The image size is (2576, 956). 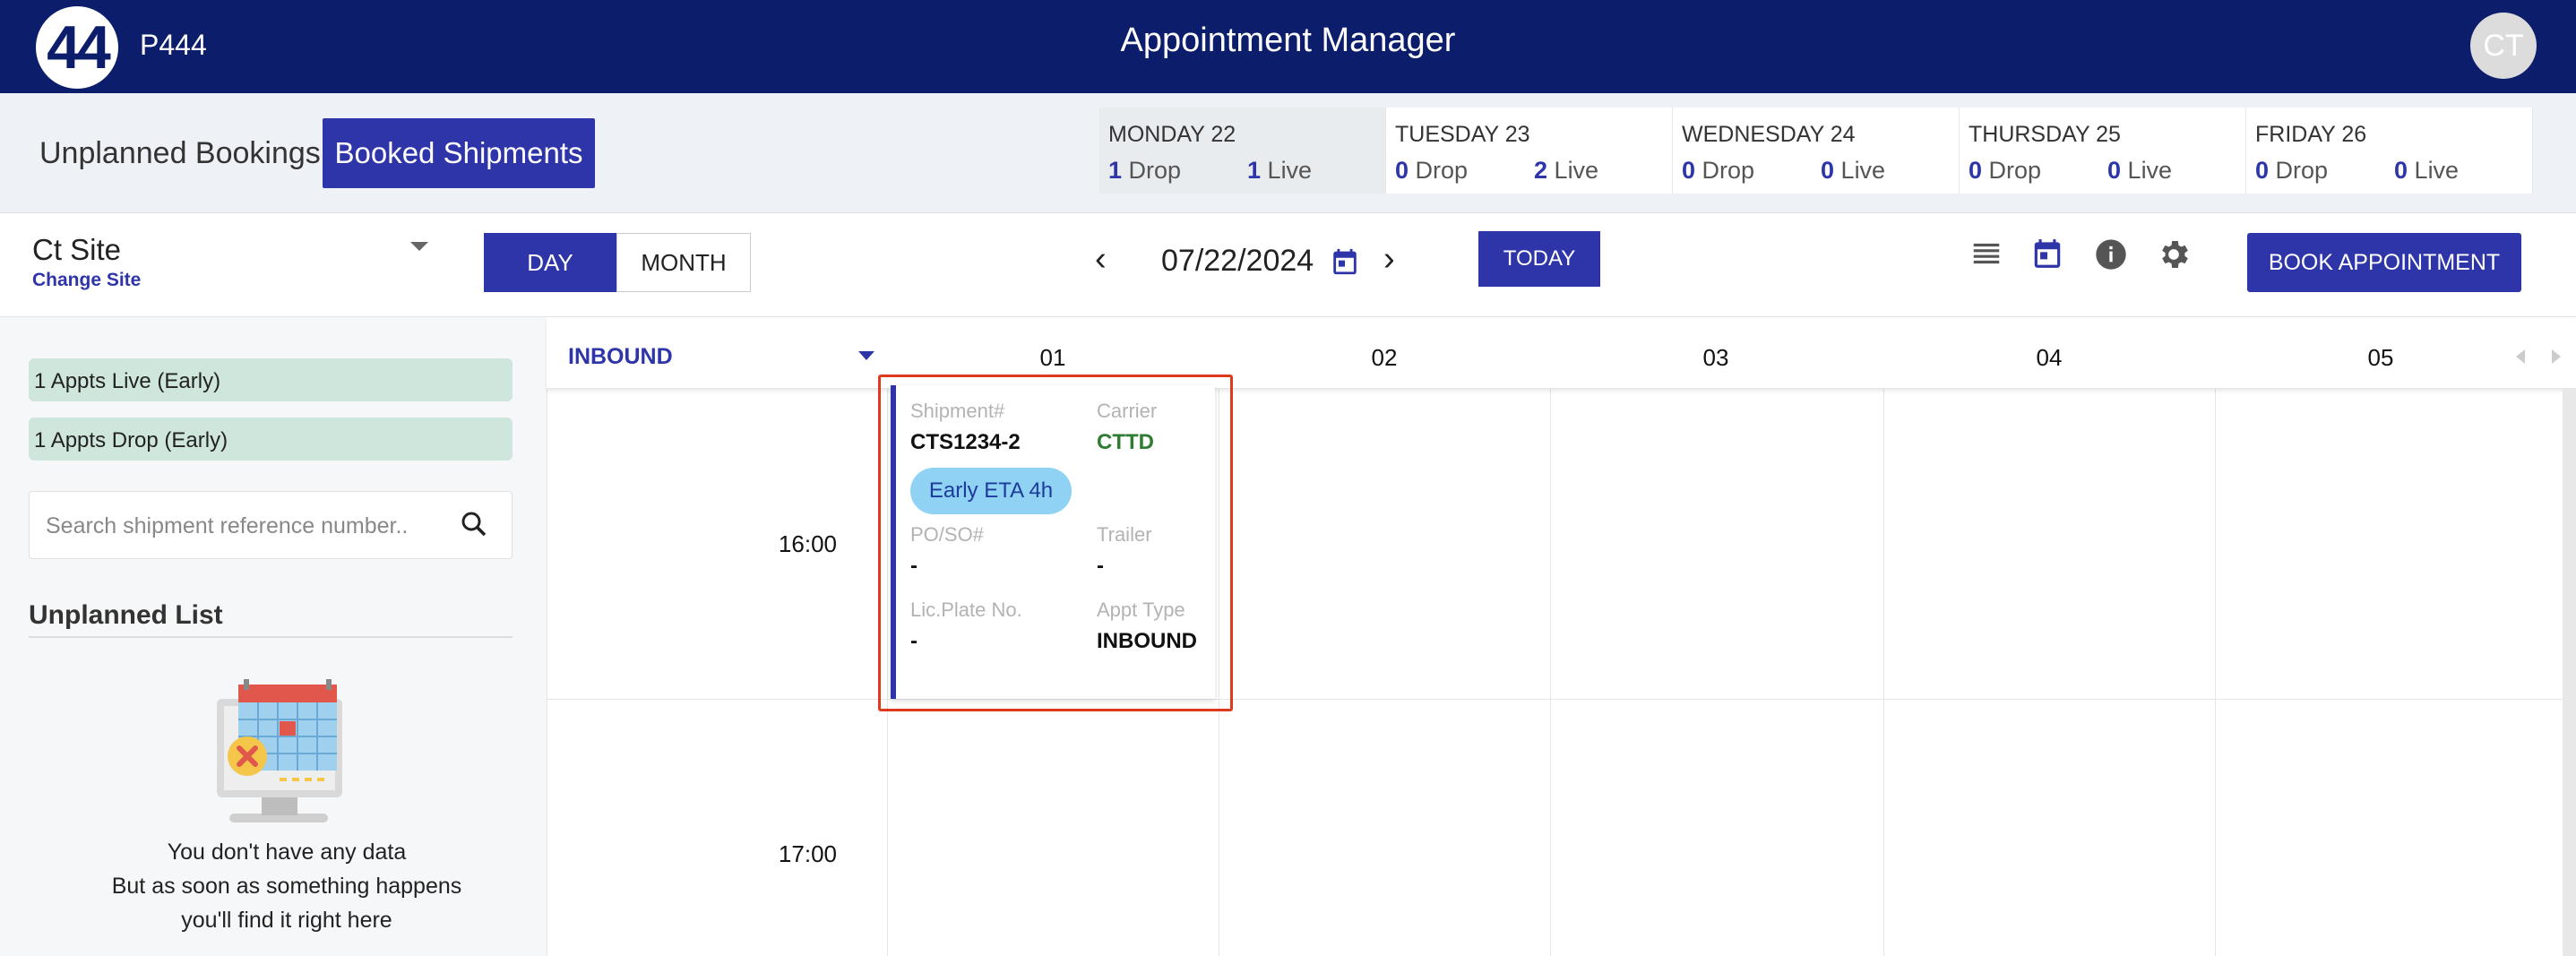 I want to click on empty-line-2: But as soon as something happens, so click(x=286, y=887).